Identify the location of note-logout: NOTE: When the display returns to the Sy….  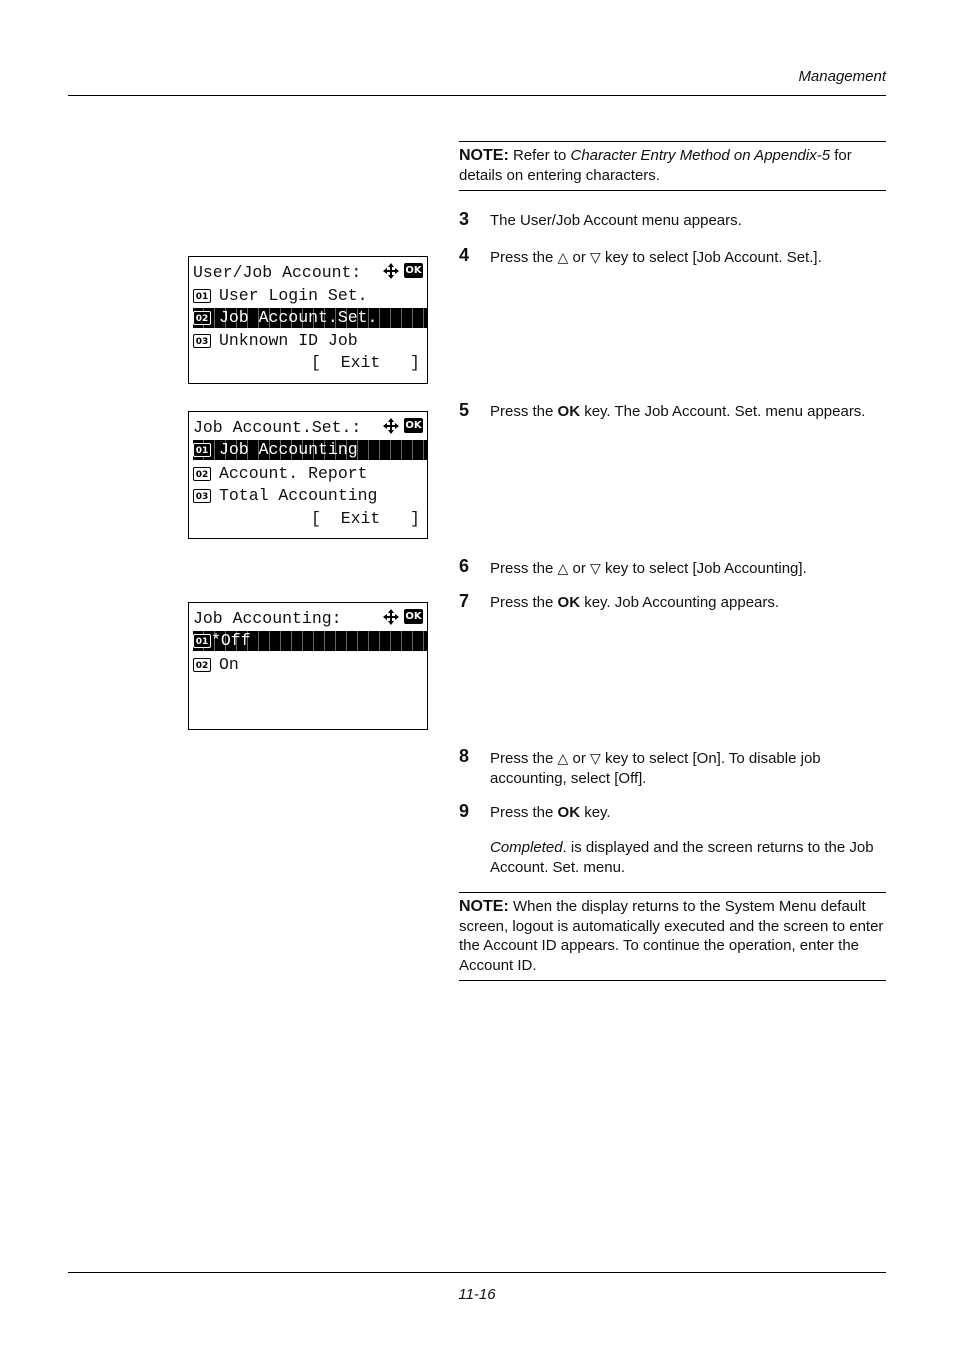
(672, 936).